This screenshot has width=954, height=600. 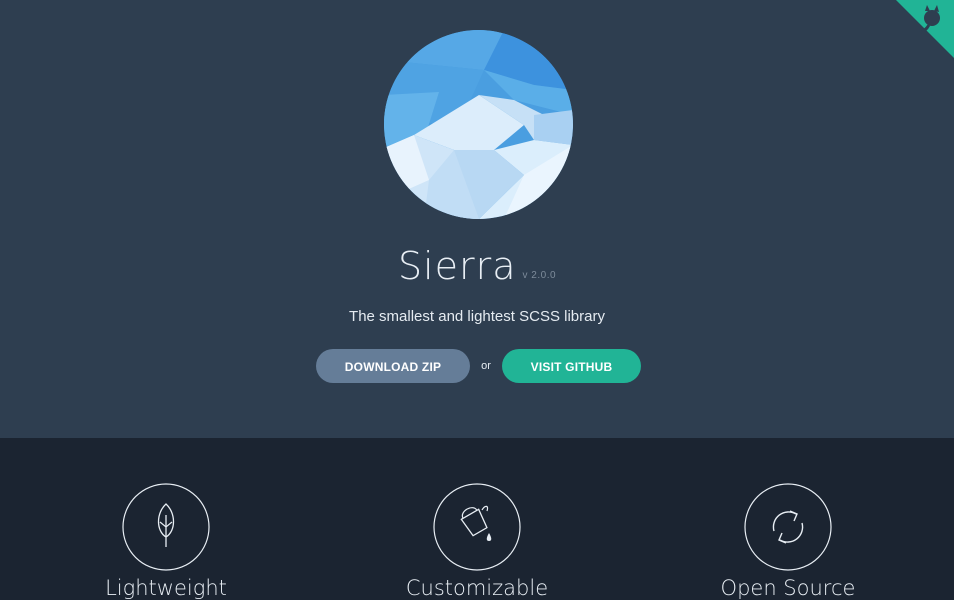 I want to click on tagline: The smallest and lightest SCSS library, so click(x=477, y=316).